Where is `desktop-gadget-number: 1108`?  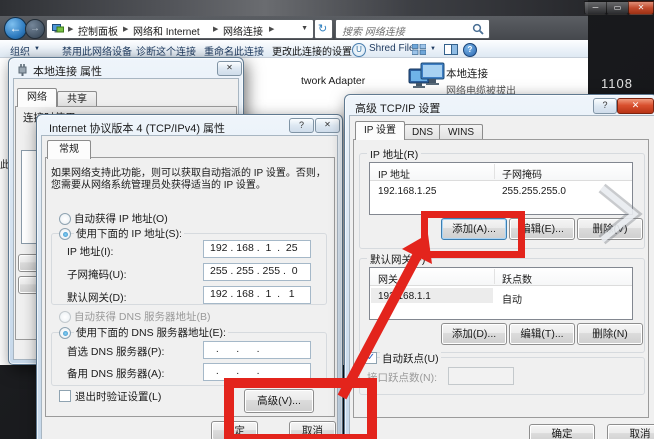 desktop-gadget-number: 1108 is located at coordinates (617, 83).